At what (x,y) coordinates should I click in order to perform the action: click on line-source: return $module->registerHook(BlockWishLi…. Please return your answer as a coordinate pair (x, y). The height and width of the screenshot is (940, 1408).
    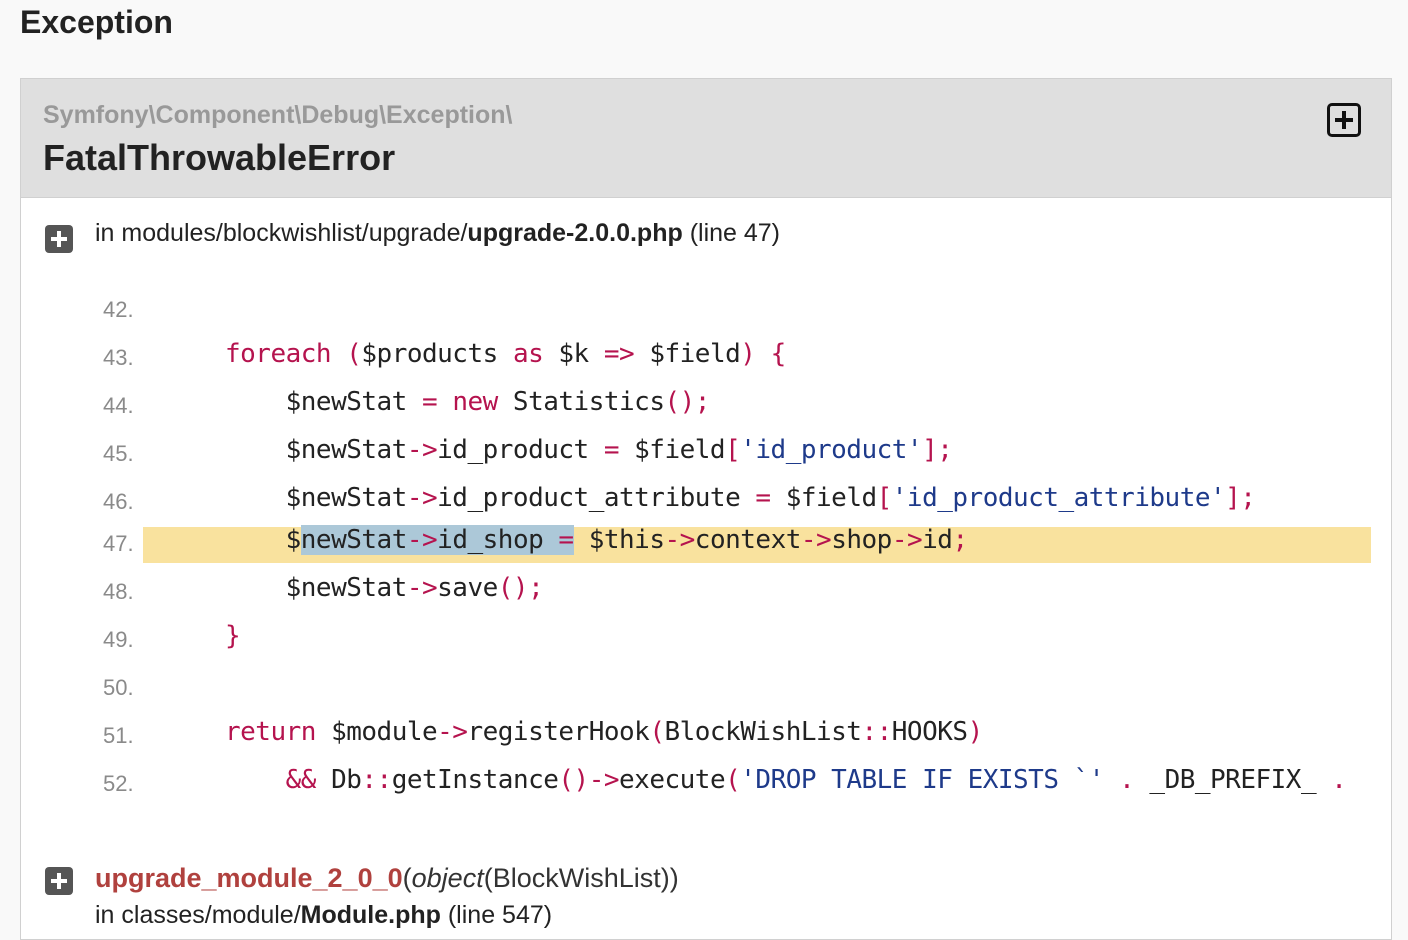
    Looking at the image, I should click on (604, 732).